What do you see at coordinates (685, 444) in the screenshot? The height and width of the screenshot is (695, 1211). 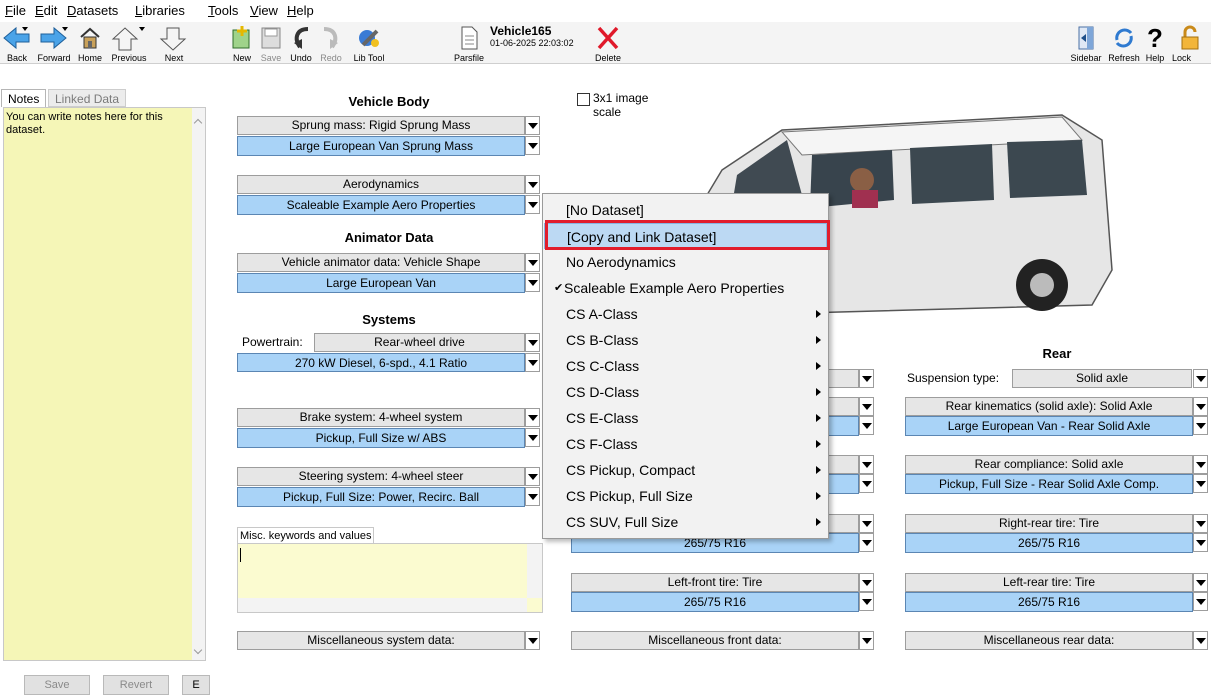 I see `menu-item-cs-f-class: CS F-Class` at bounding box center [685, 444].